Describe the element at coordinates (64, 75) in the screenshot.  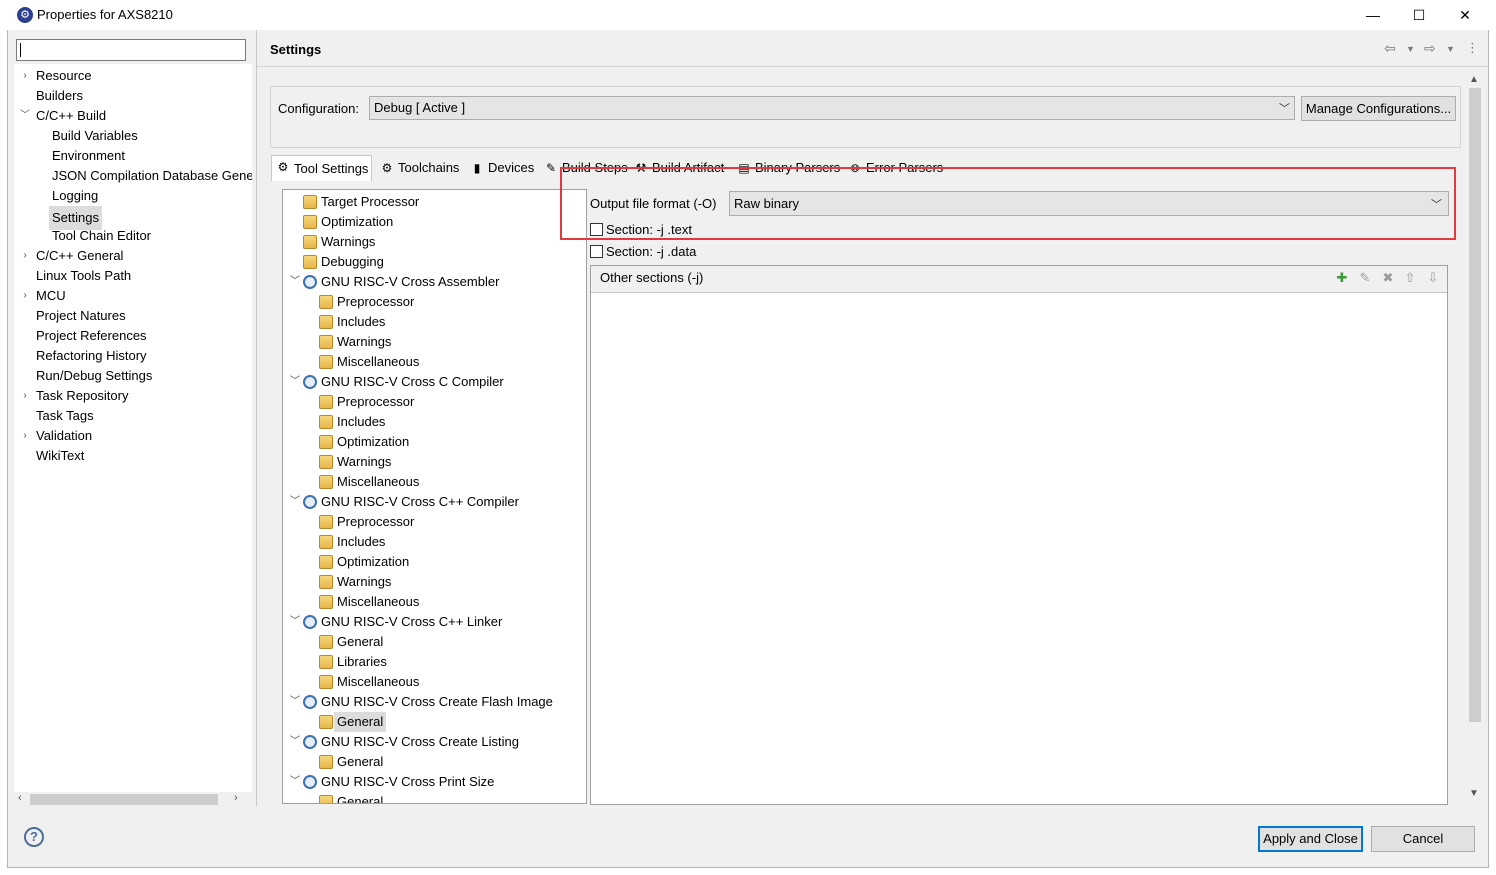
I see `nav-item-label: Resource` at that location.